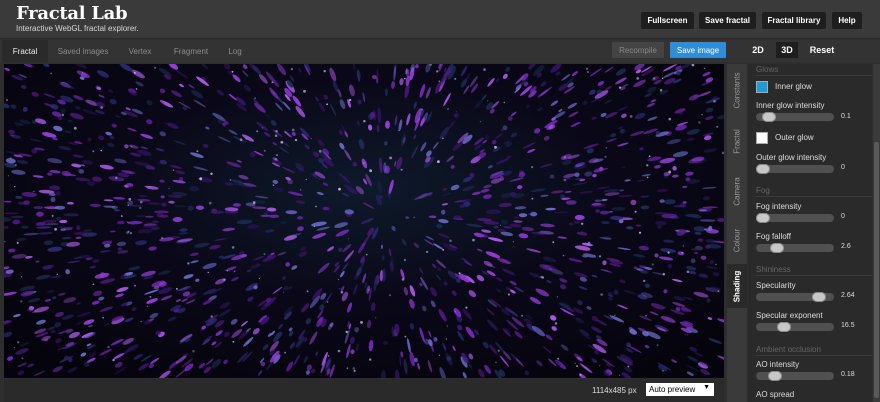 The height and width of the screenshot is (402, 880). What do you see at coordinates (794, 137) in the screenshot?
I see `outer-glow-label: Outer glow` at bounding box center [794, 137].